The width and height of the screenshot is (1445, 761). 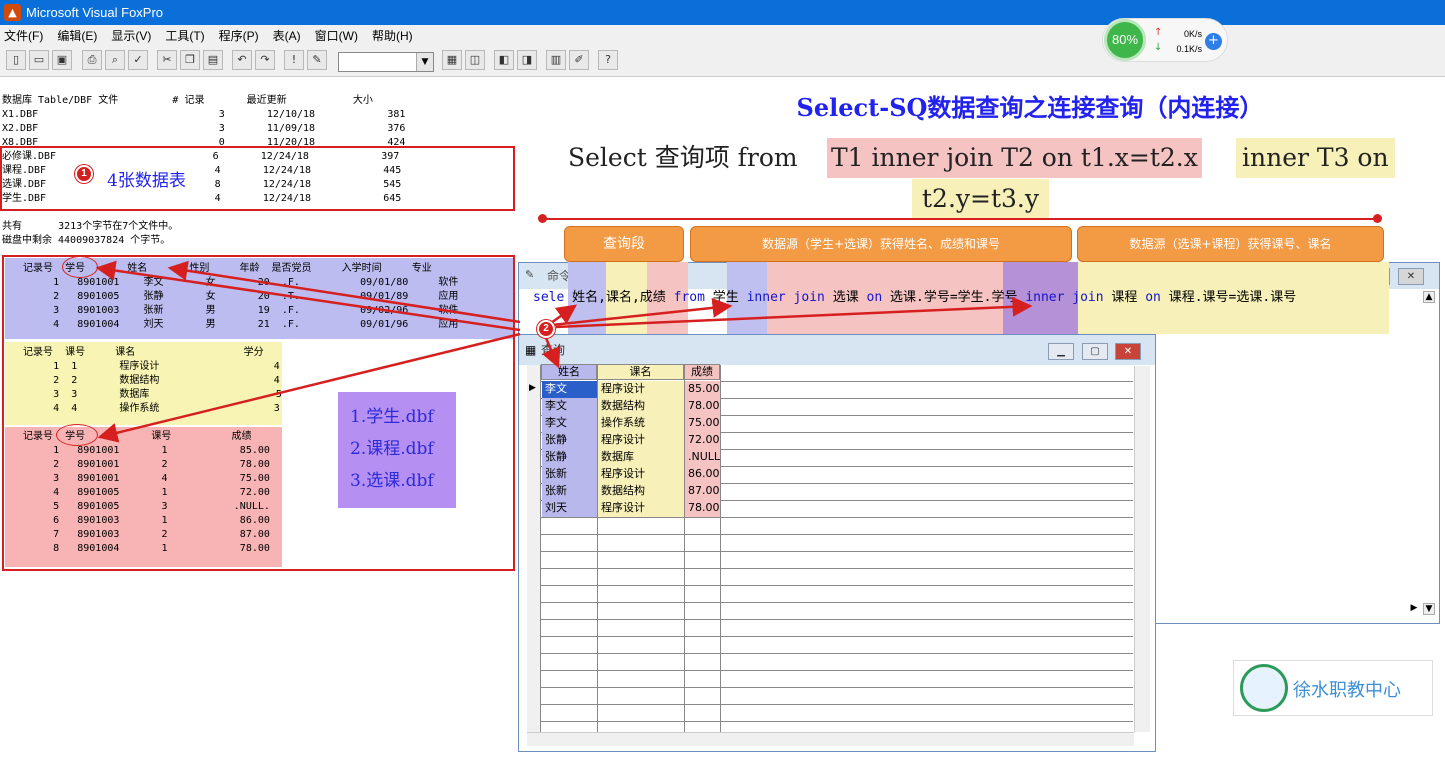 What do you see at coordinates (702, 372) in the screenshot?
I see `col-header-score: 成绩` at bounding box center [702, 372].